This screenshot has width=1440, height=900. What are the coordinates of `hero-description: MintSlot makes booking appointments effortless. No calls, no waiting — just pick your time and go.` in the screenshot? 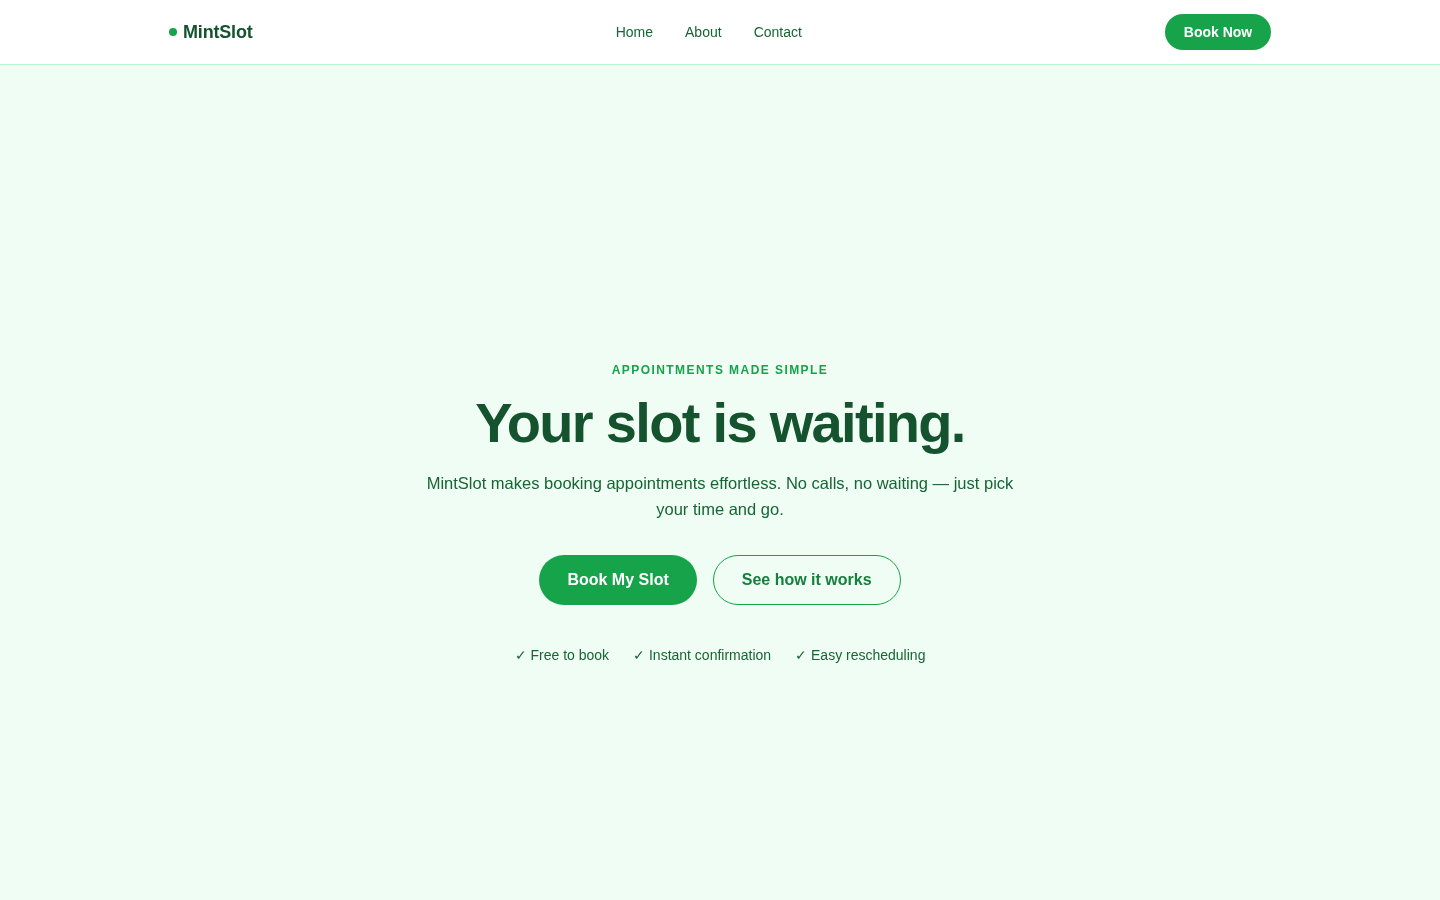 It's located at (720, 496).